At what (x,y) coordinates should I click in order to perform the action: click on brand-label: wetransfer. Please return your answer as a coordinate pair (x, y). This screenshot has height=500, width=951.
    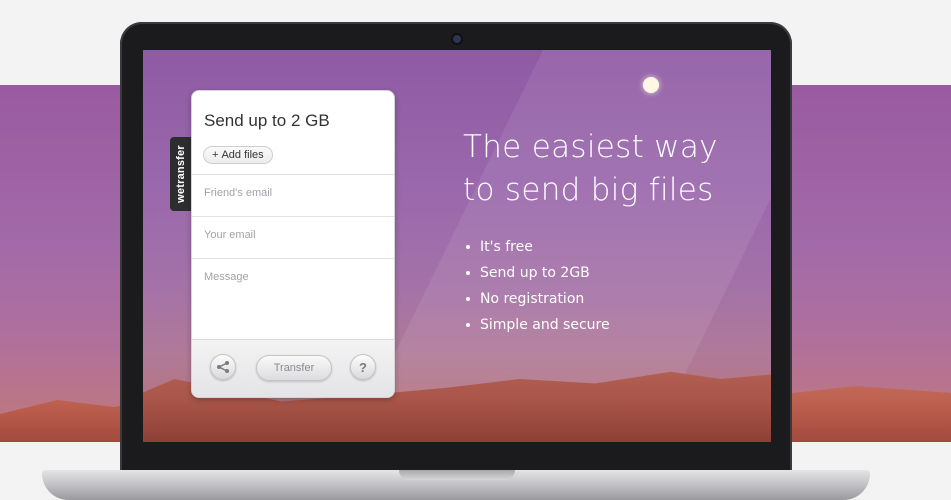
    Looking at the image, I should click on (181, 174).